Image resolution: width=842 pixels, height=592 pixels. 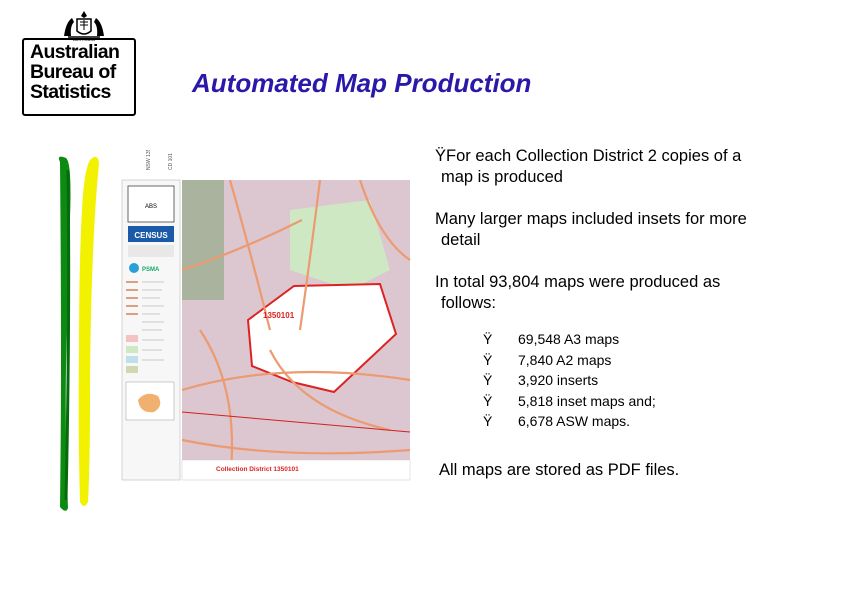 I want to click on bullet-3-line-2: follows:, so click(x=469, y=303).